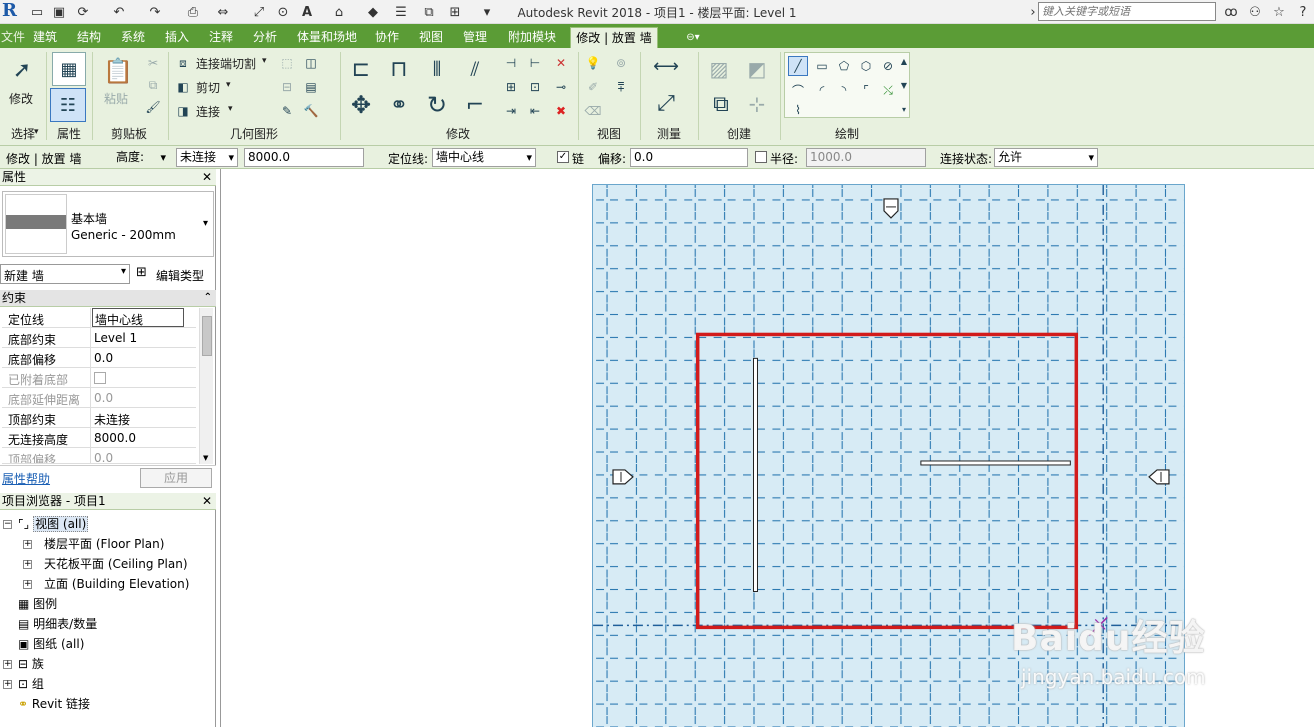 This screenshot has width=1314, height=727. I want to click on apply-button: 应用, so click(176, 478).